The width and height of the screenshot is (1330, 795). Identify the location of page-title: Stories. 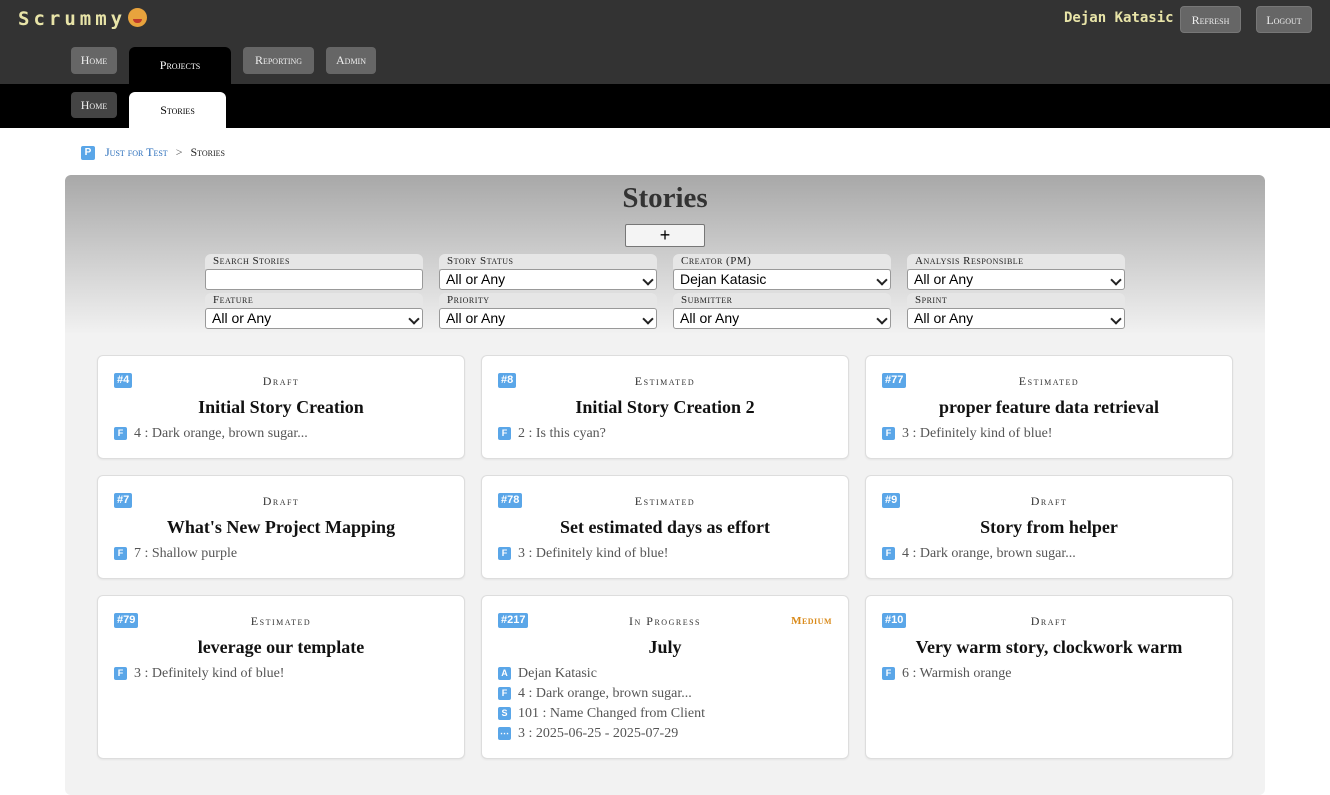
(665, 198).